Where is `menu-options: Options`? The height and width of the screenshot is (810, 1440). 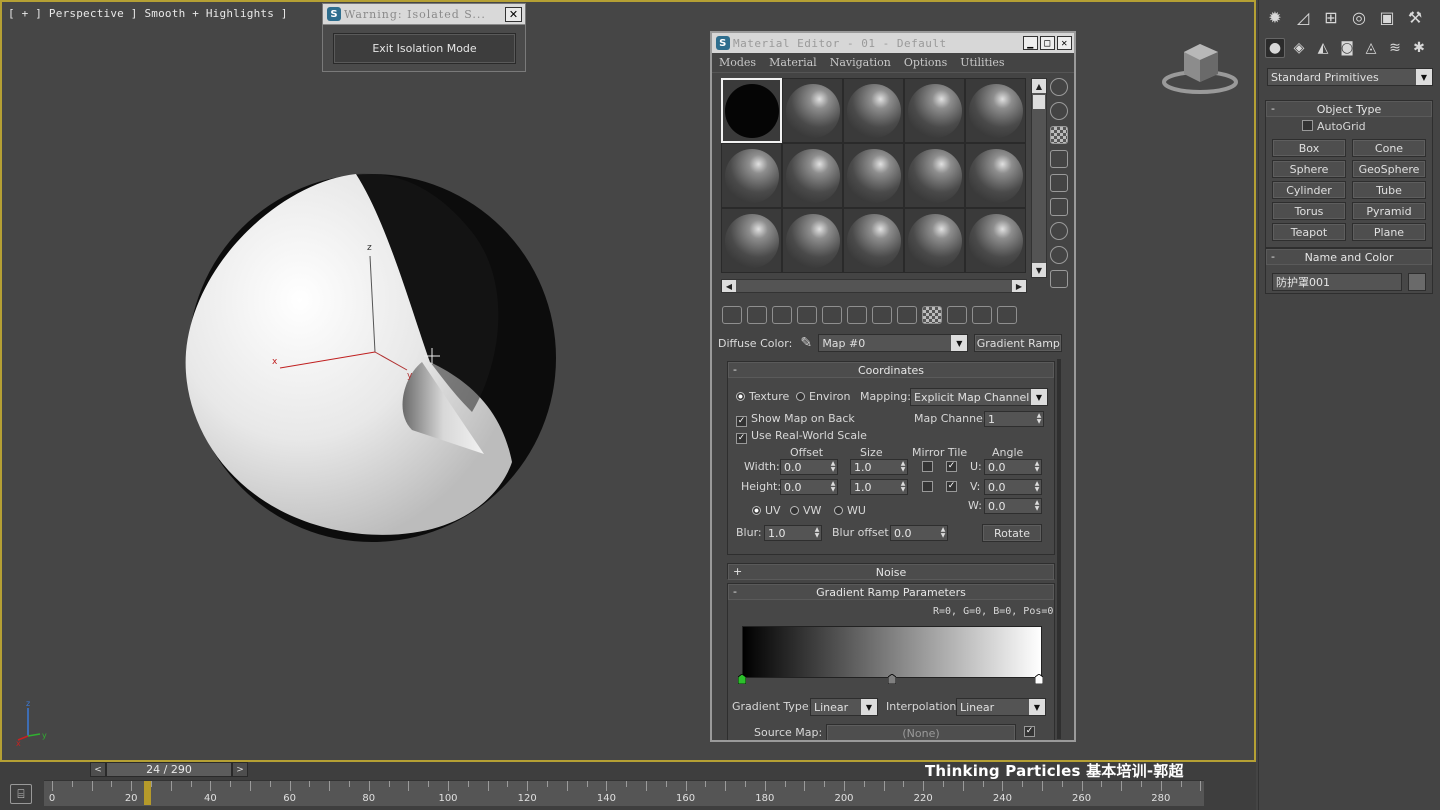
menu-options: Options is located at coordinates (925, 62).